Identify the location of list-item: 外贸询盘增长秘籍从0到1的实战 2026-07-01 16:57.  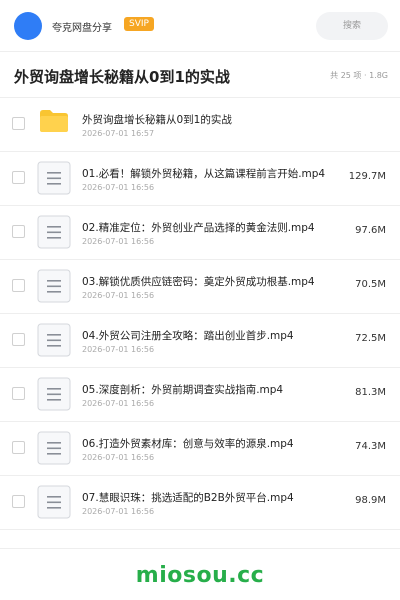
(200, 125).